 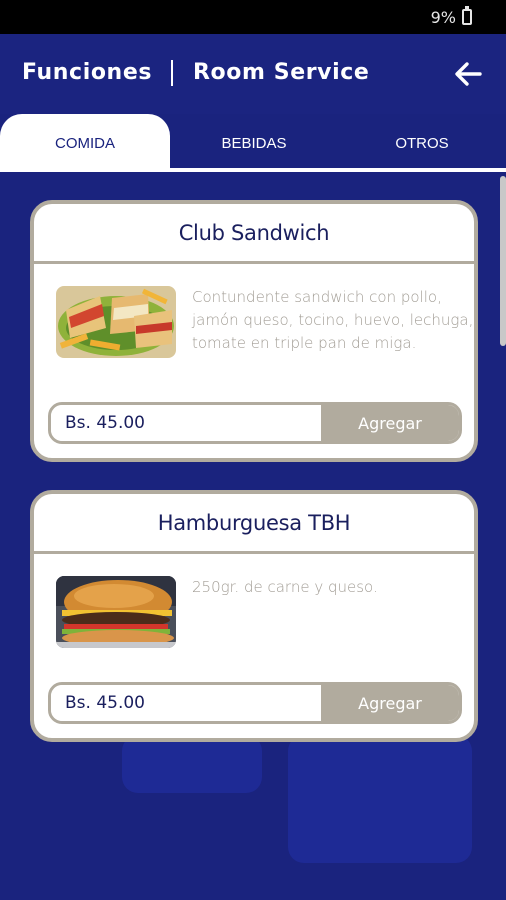 What do you see at coordinates (503, 261) in the screenshot?
I see `scrollbar` at bounding box center [503, 261].